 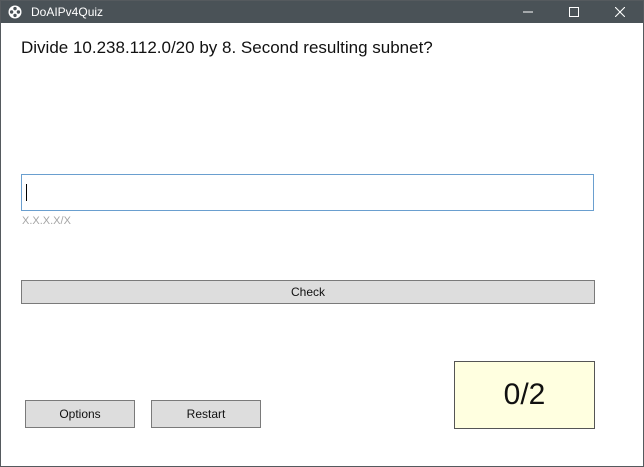 I want to click on maximize-button, so click(x=574, y=12).